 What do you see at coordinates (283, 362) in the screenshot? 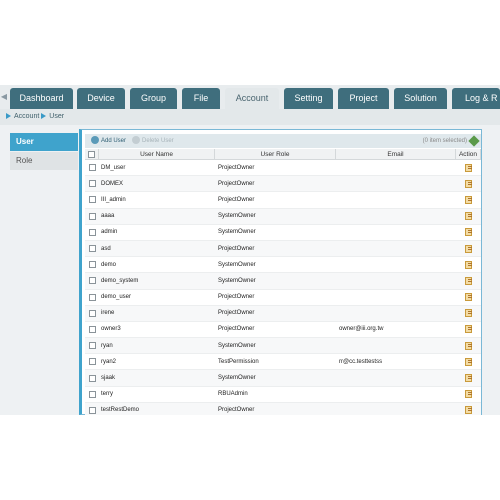
I see `table-row: ryan2 TestPermission rr@cc.testtestss` at bounding box center [283, 362].